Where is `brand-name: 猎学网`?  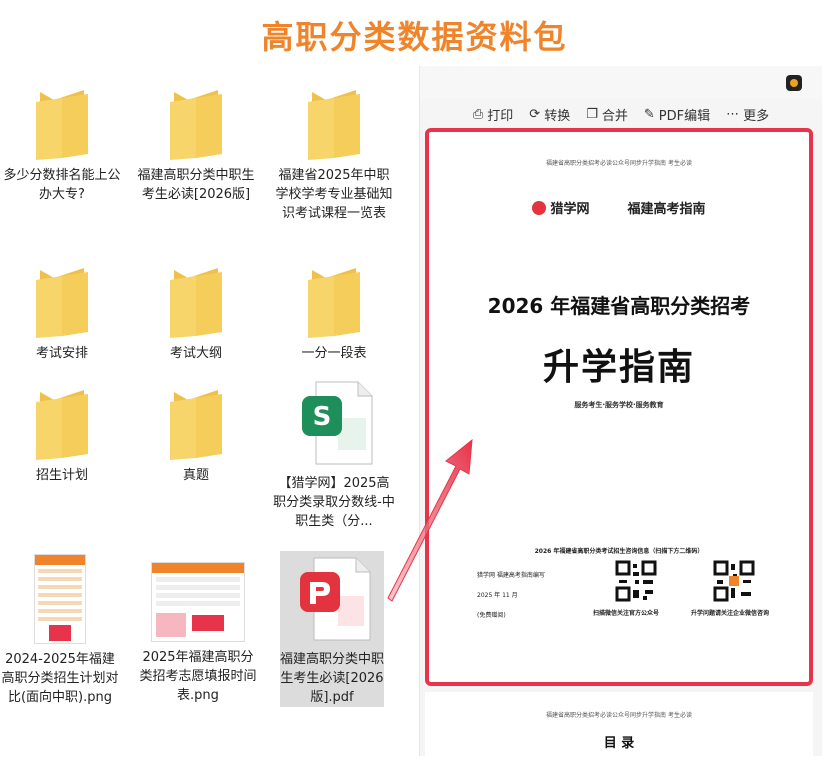 brand-name: 猎学网 is located at coordinates (570, 209).